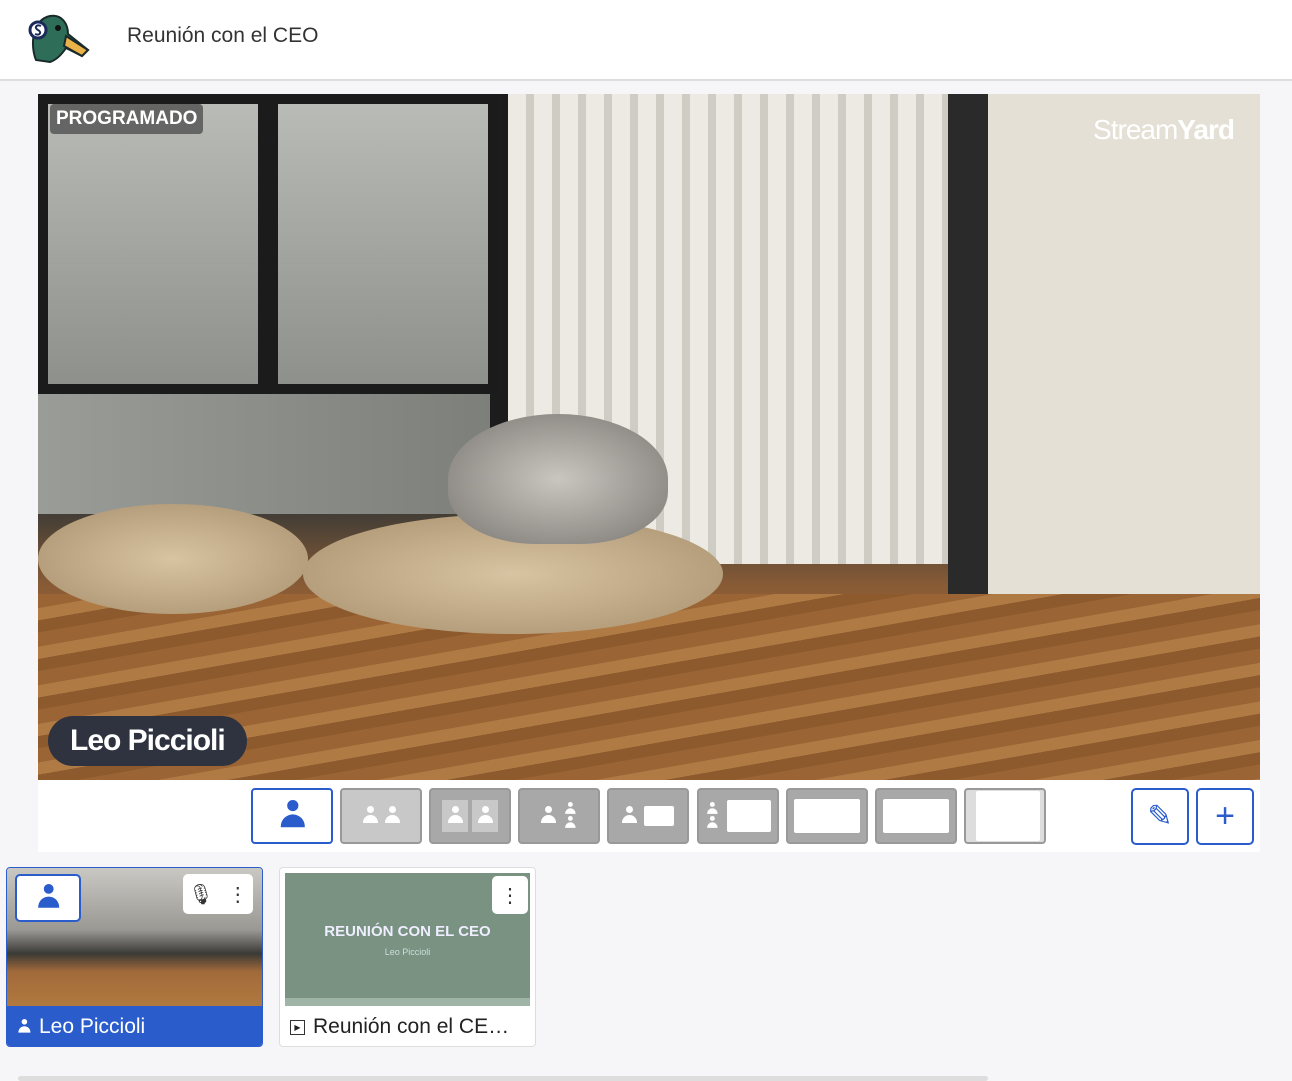  Describe the element at coordinates (407, 931) in the screenshot. I see `slide-title: REUNIÓN CON EL CEO` at that location.